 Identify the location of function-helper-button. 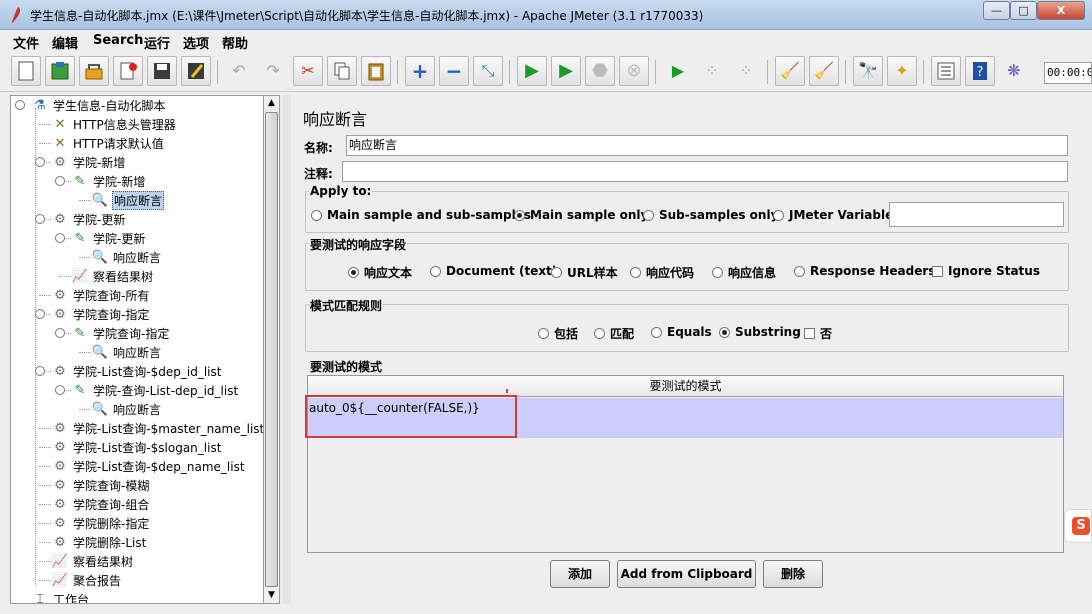
(946, 71).